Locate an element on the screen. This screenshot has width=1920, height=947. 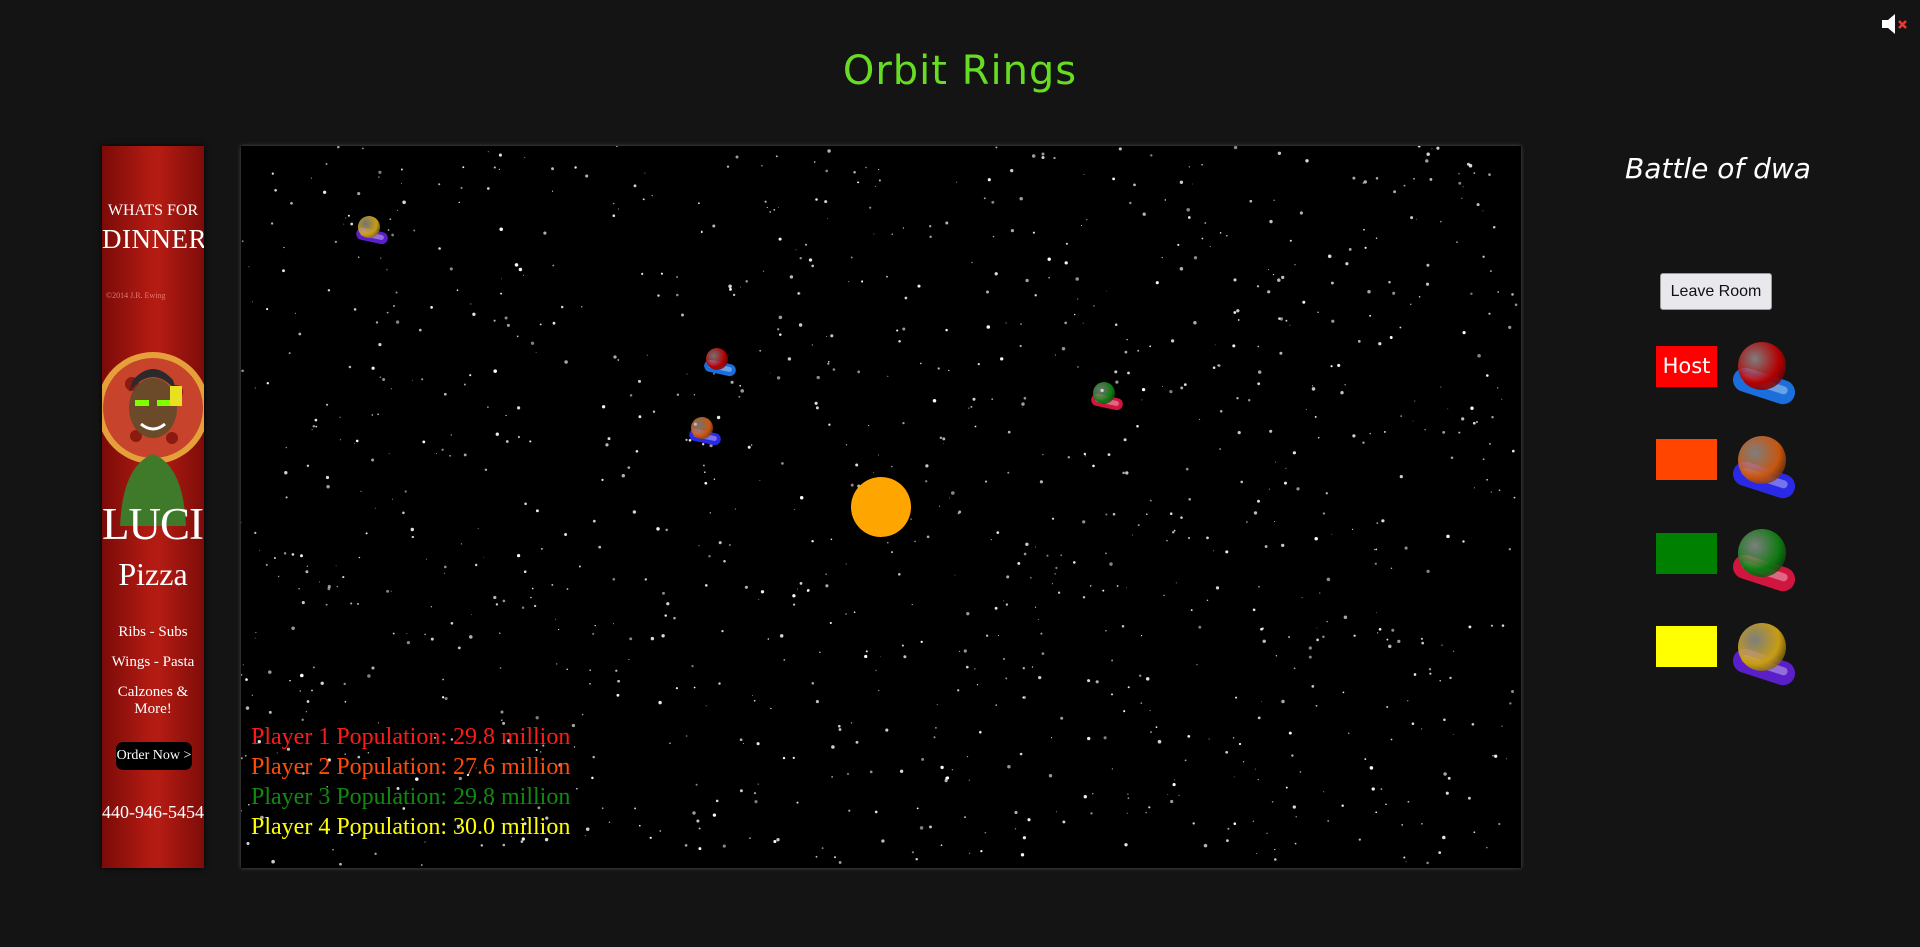
player-1-avatar is located at coordinates (1764, 377).